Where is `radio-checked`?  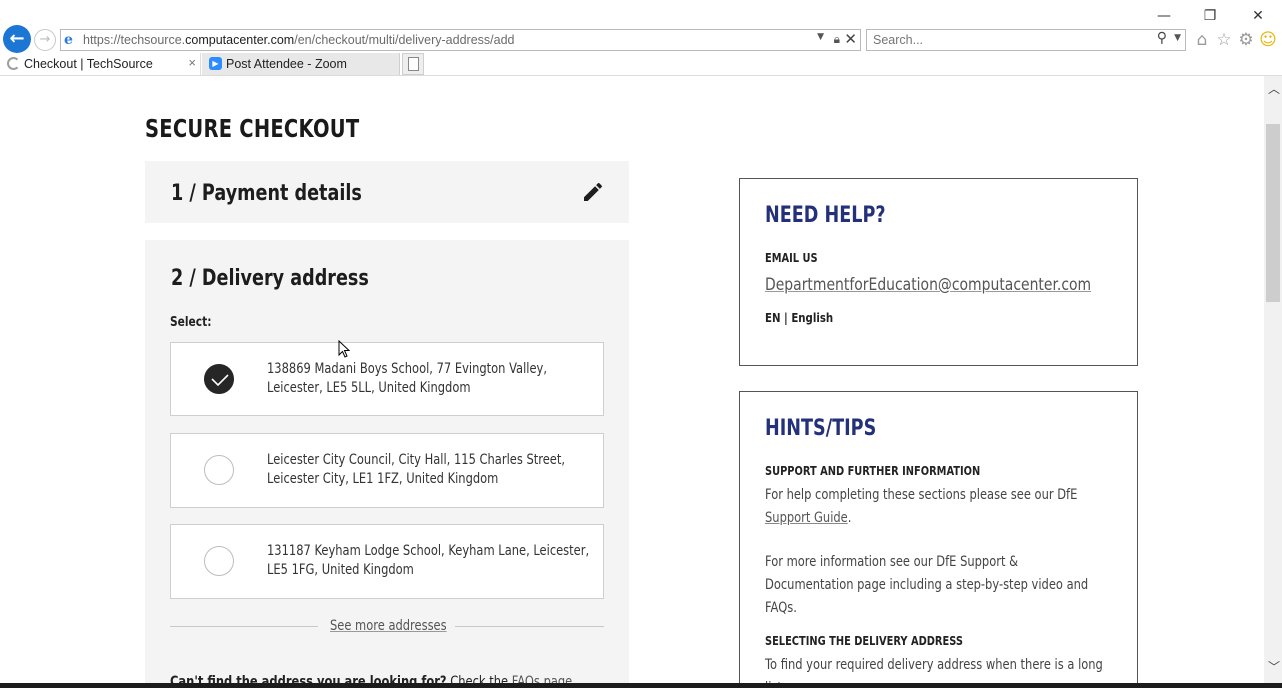
radio-checked is located at coordinates (219, 379).